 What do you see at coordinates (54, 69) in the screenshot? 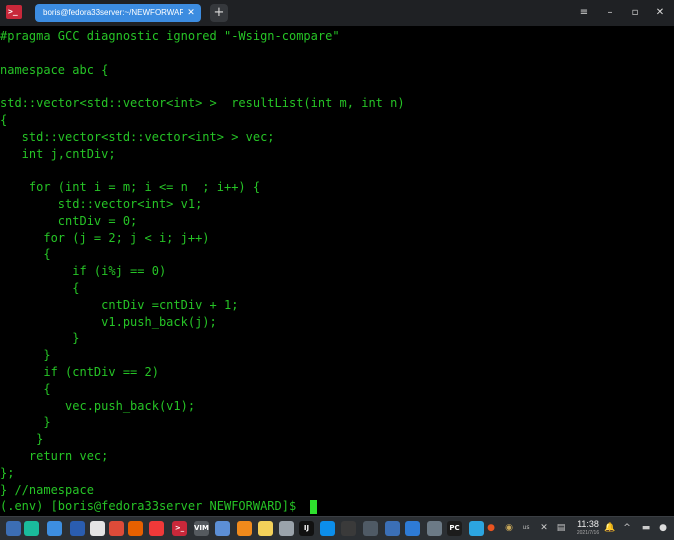
I see `terminal-line: namespace abc {` at bounding box center [54, 69].